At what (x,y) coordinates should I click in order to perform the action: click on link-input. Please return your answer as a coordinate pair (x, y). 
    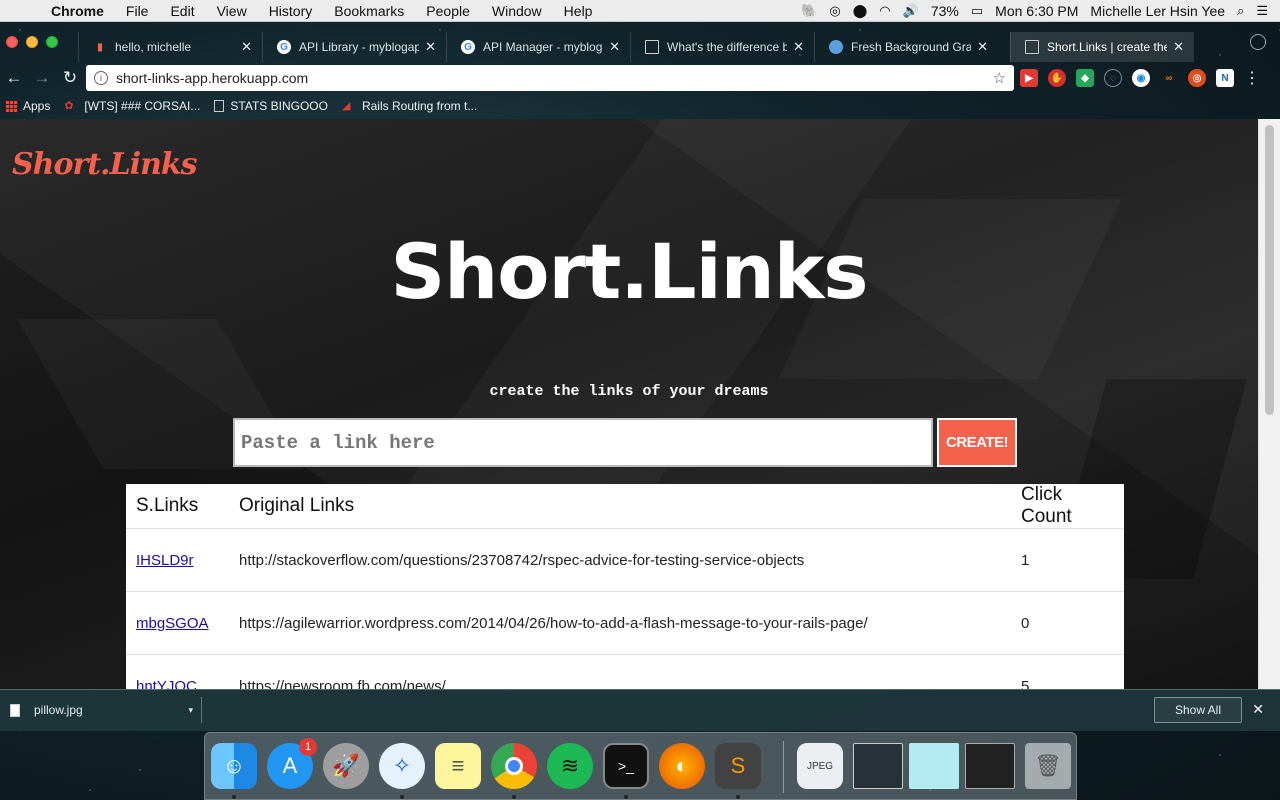
    Looking at the image, I should click on (583, 442).